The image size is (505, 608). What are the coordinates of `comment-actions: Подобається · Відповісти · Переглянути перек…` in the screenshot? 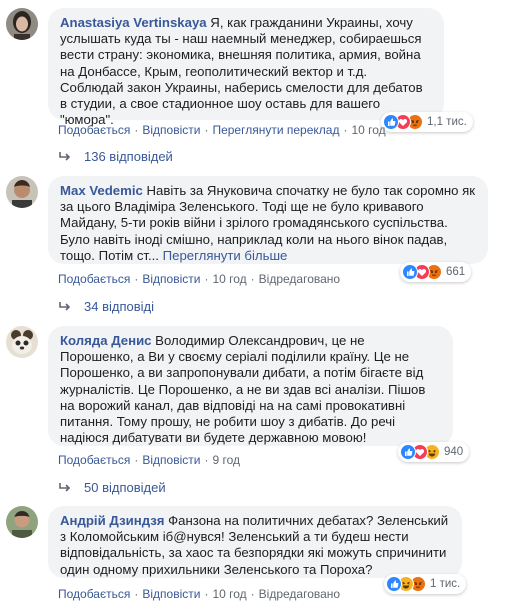 It's located at (222, 130).